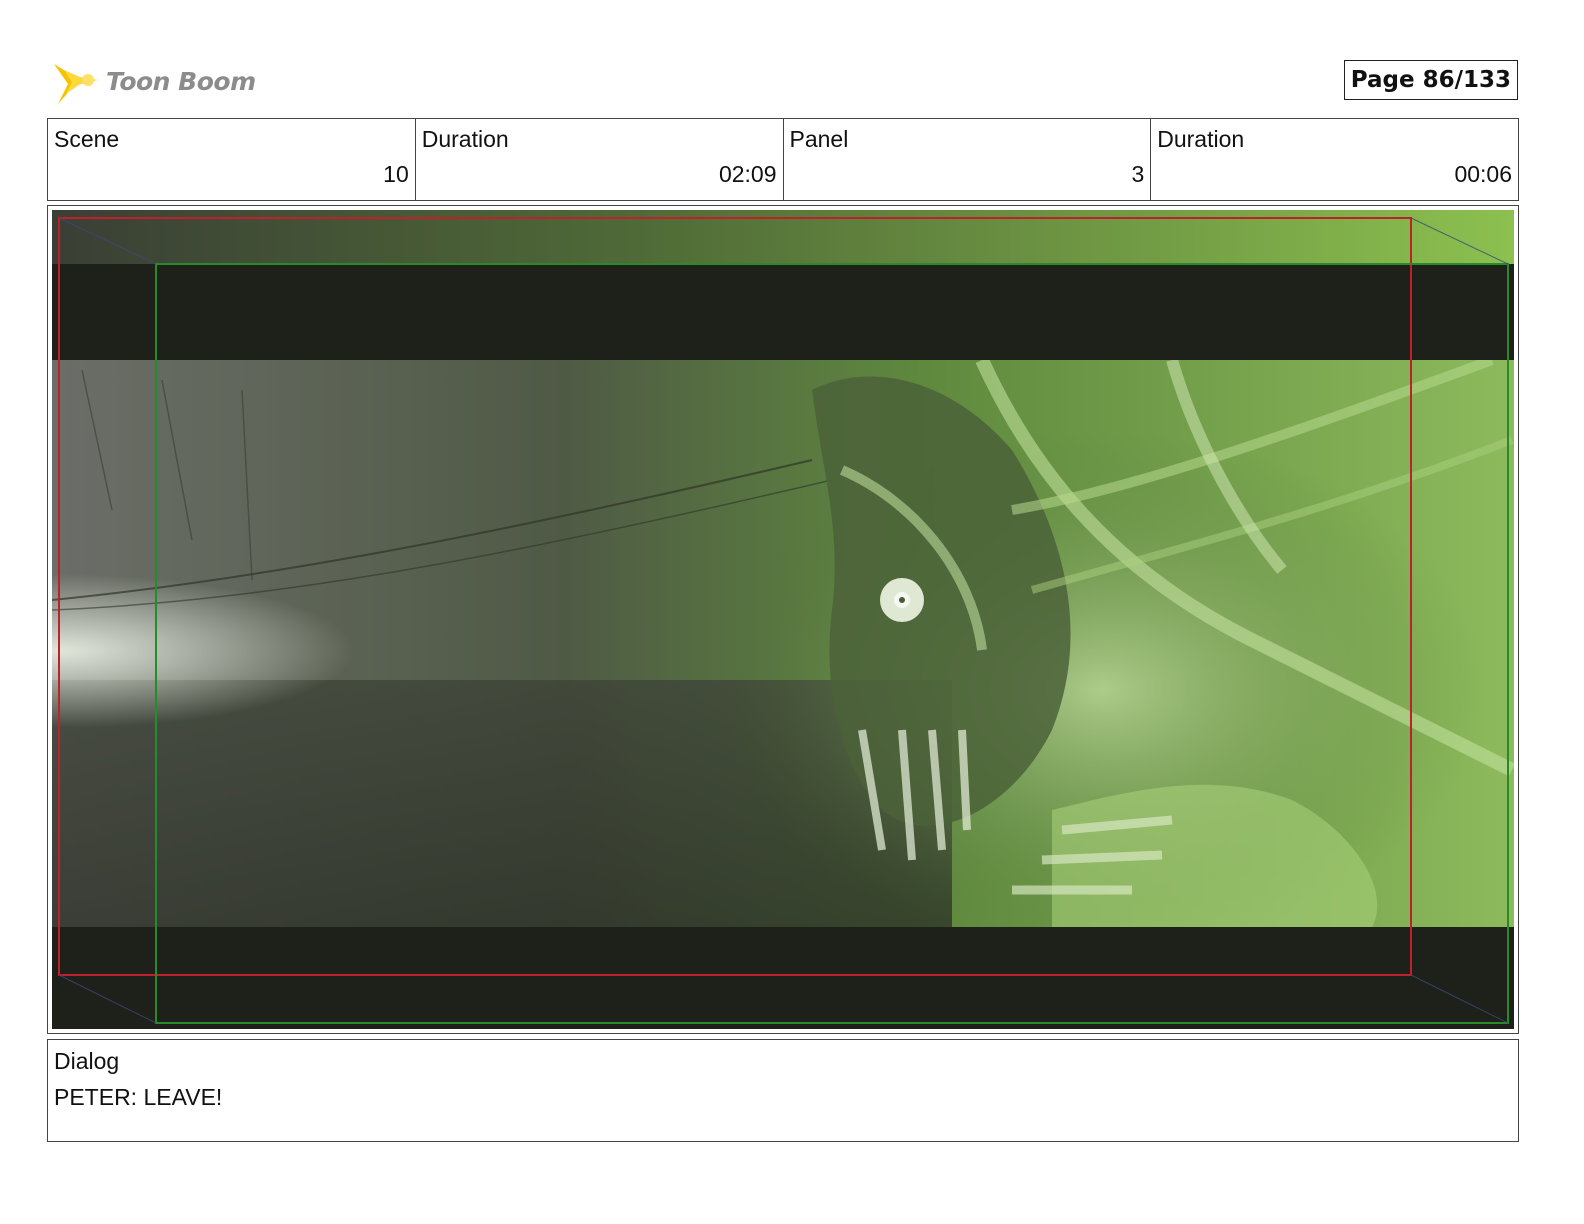  I want to click on scene-label: Scene, so click(87, 139).